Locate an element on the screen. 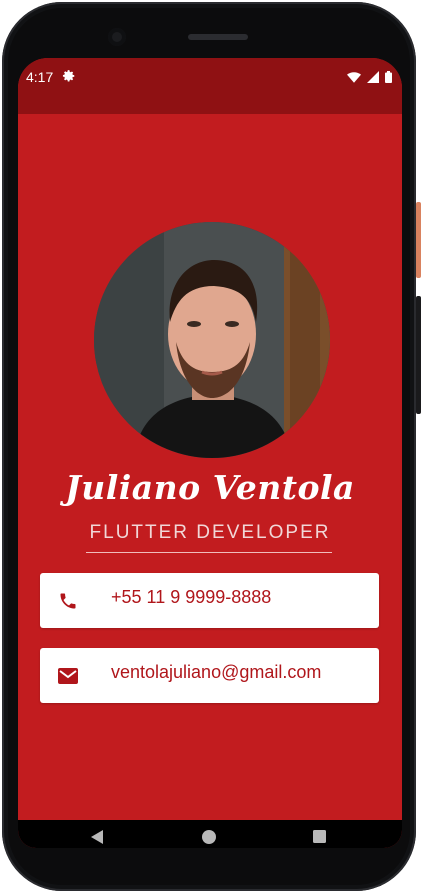 This screenshot has width=424, height=895. avatar is located at coordinates (212, 340).